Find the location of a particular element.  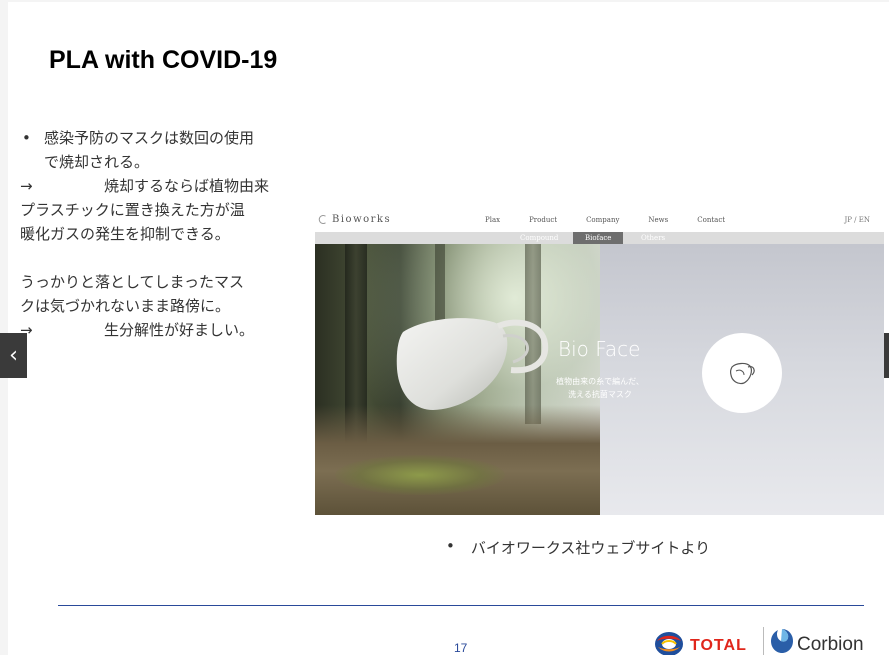

site-logo-text: Bioworks is located at coordinates (362, 219).